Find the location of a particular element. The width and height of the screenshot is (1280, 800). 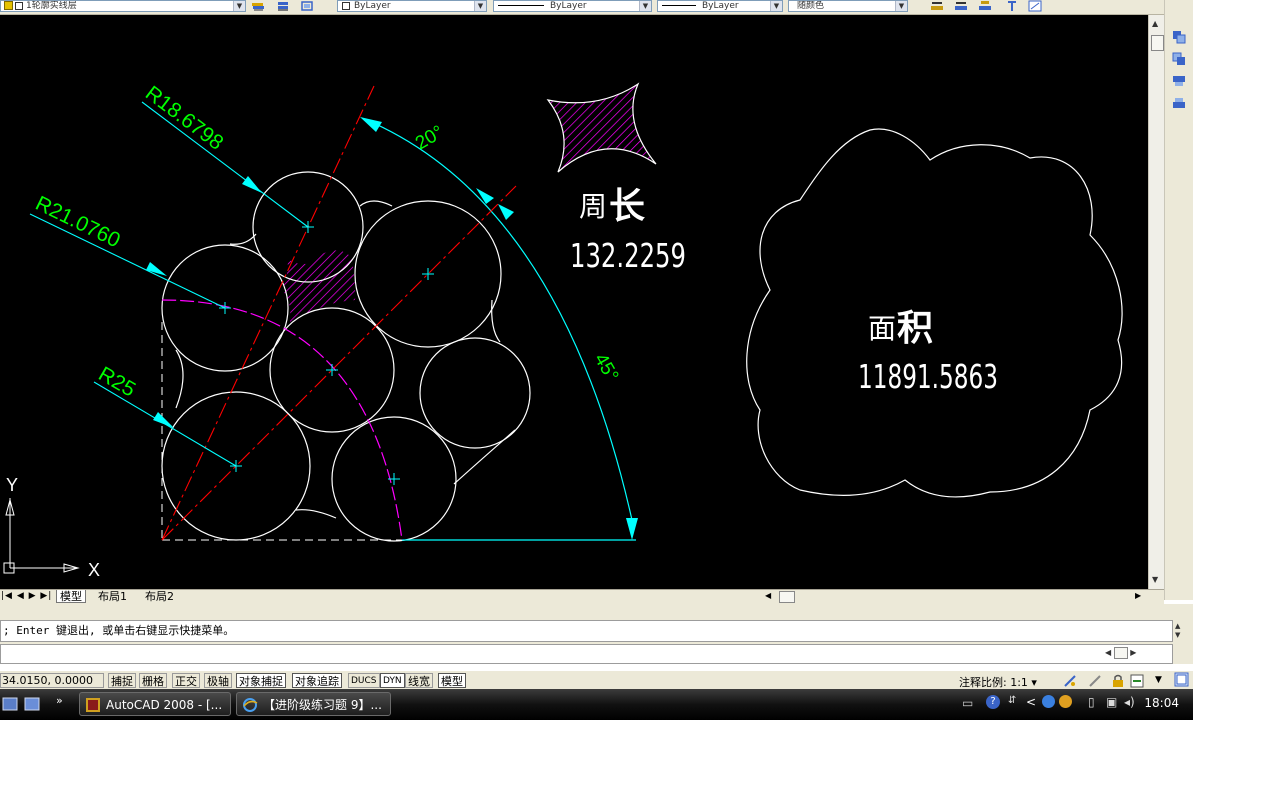

color-combo-value: ByLayer is located at coordinates (372, 6).